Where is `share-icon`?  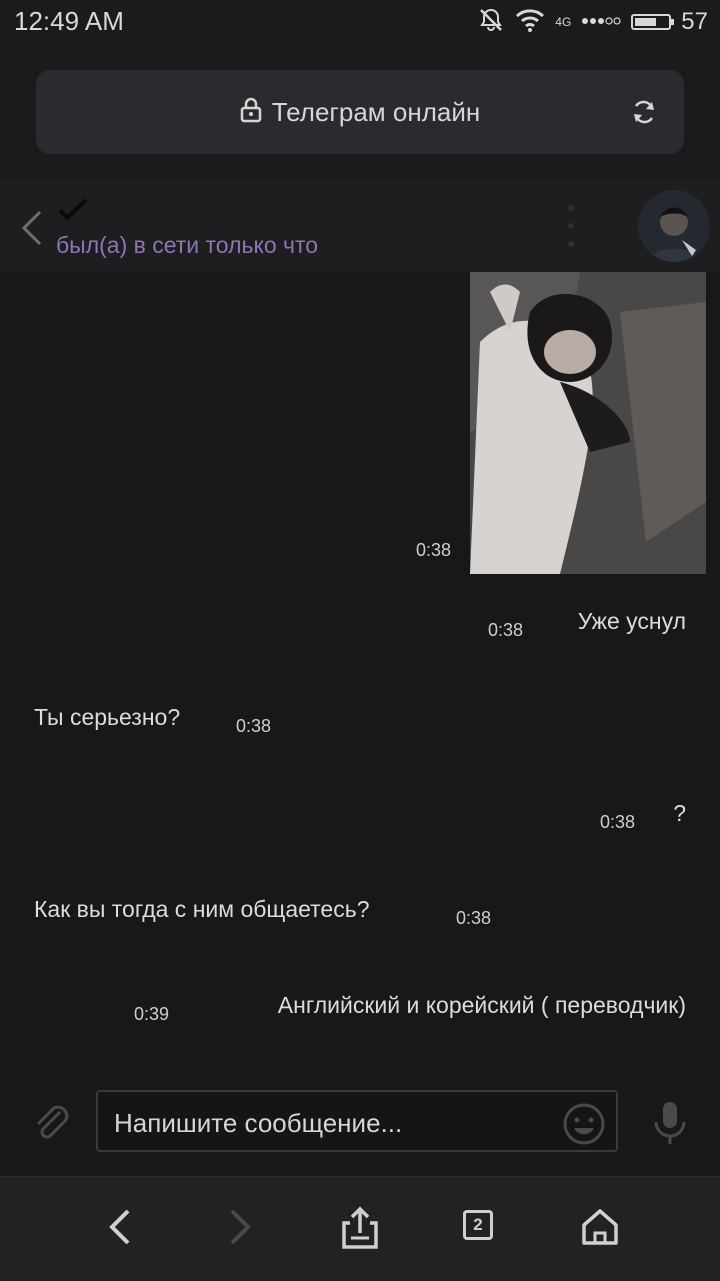 share-icon is located at coordinates (360, 1227).